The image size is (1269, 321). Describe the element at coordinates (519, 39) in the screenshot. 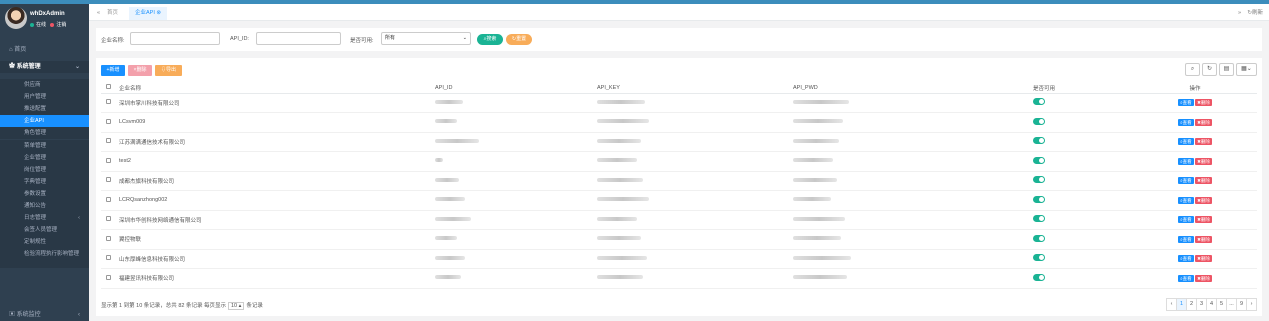

I see `reset-button: ↻重置` at that location.